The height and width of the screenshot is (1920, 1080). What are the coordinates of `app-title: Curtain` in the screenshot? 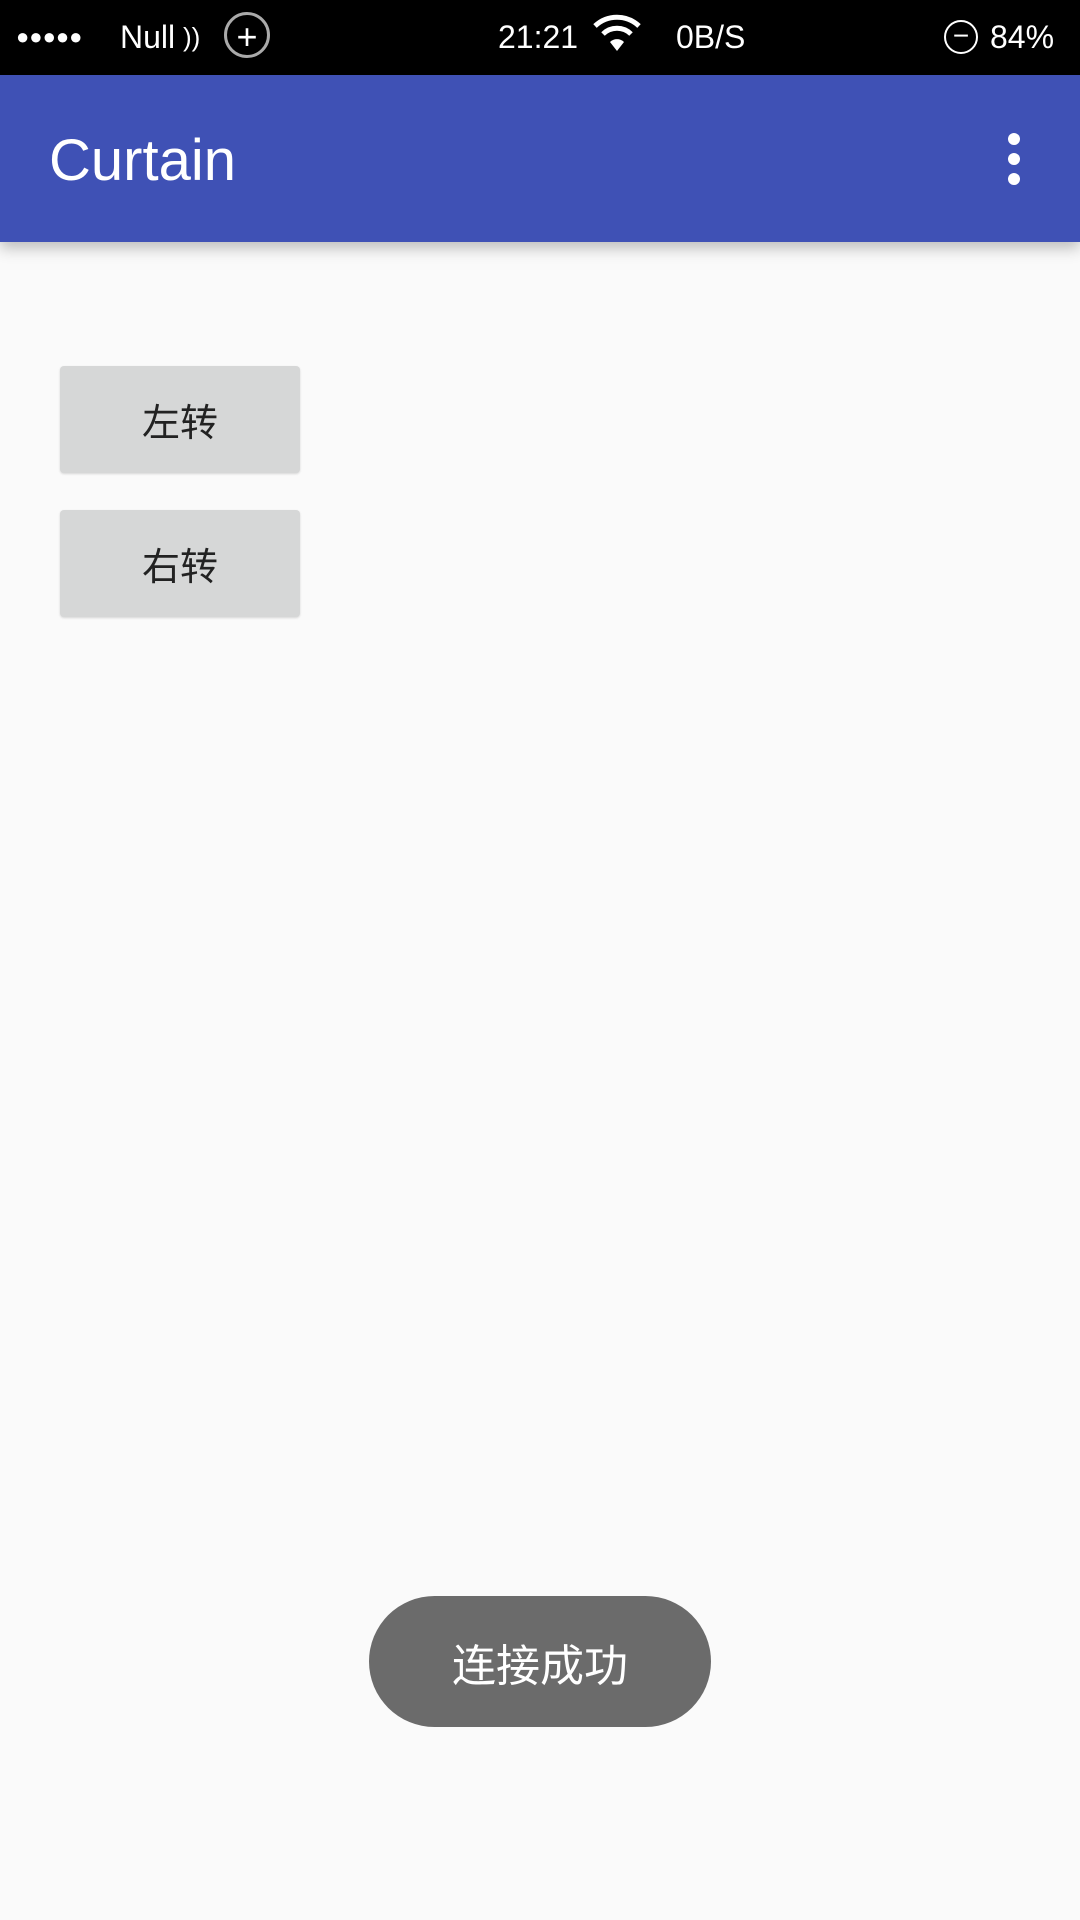 It's located at (142, 160).